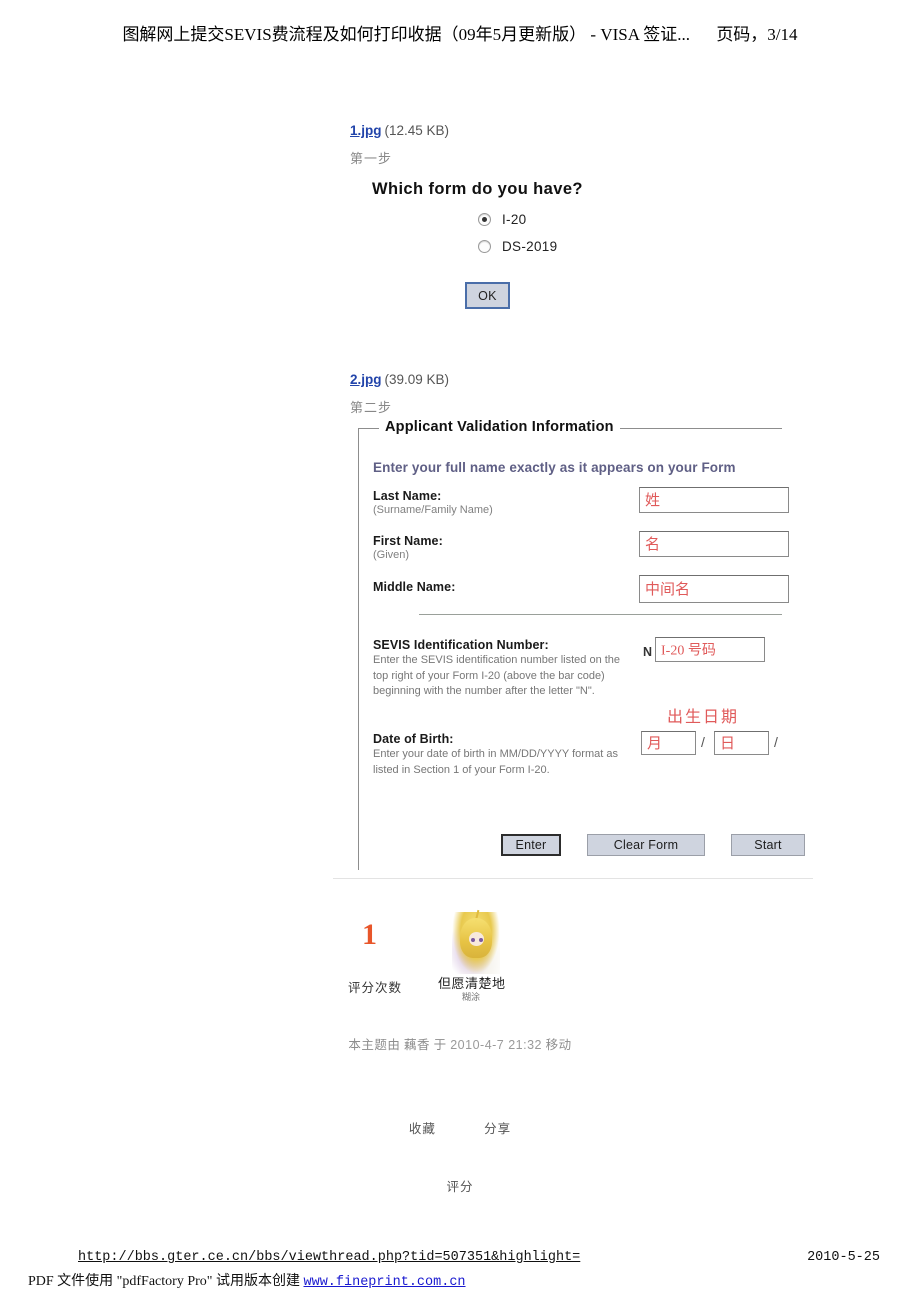 The width and height of the screenshot is (920, 1301). Describe the element at coordinates (514, 219) in the screenshot. I see `radio-label-i20: I-20` at that location.